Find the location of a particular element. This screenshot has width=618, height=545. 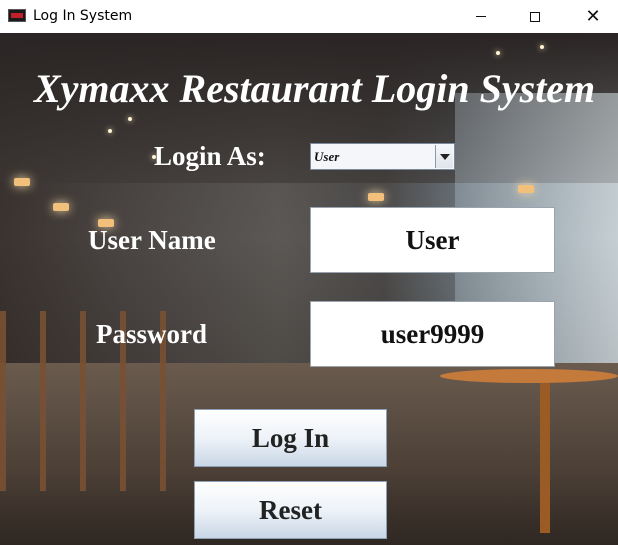

username-field: User is located at coordinates (432, 240).